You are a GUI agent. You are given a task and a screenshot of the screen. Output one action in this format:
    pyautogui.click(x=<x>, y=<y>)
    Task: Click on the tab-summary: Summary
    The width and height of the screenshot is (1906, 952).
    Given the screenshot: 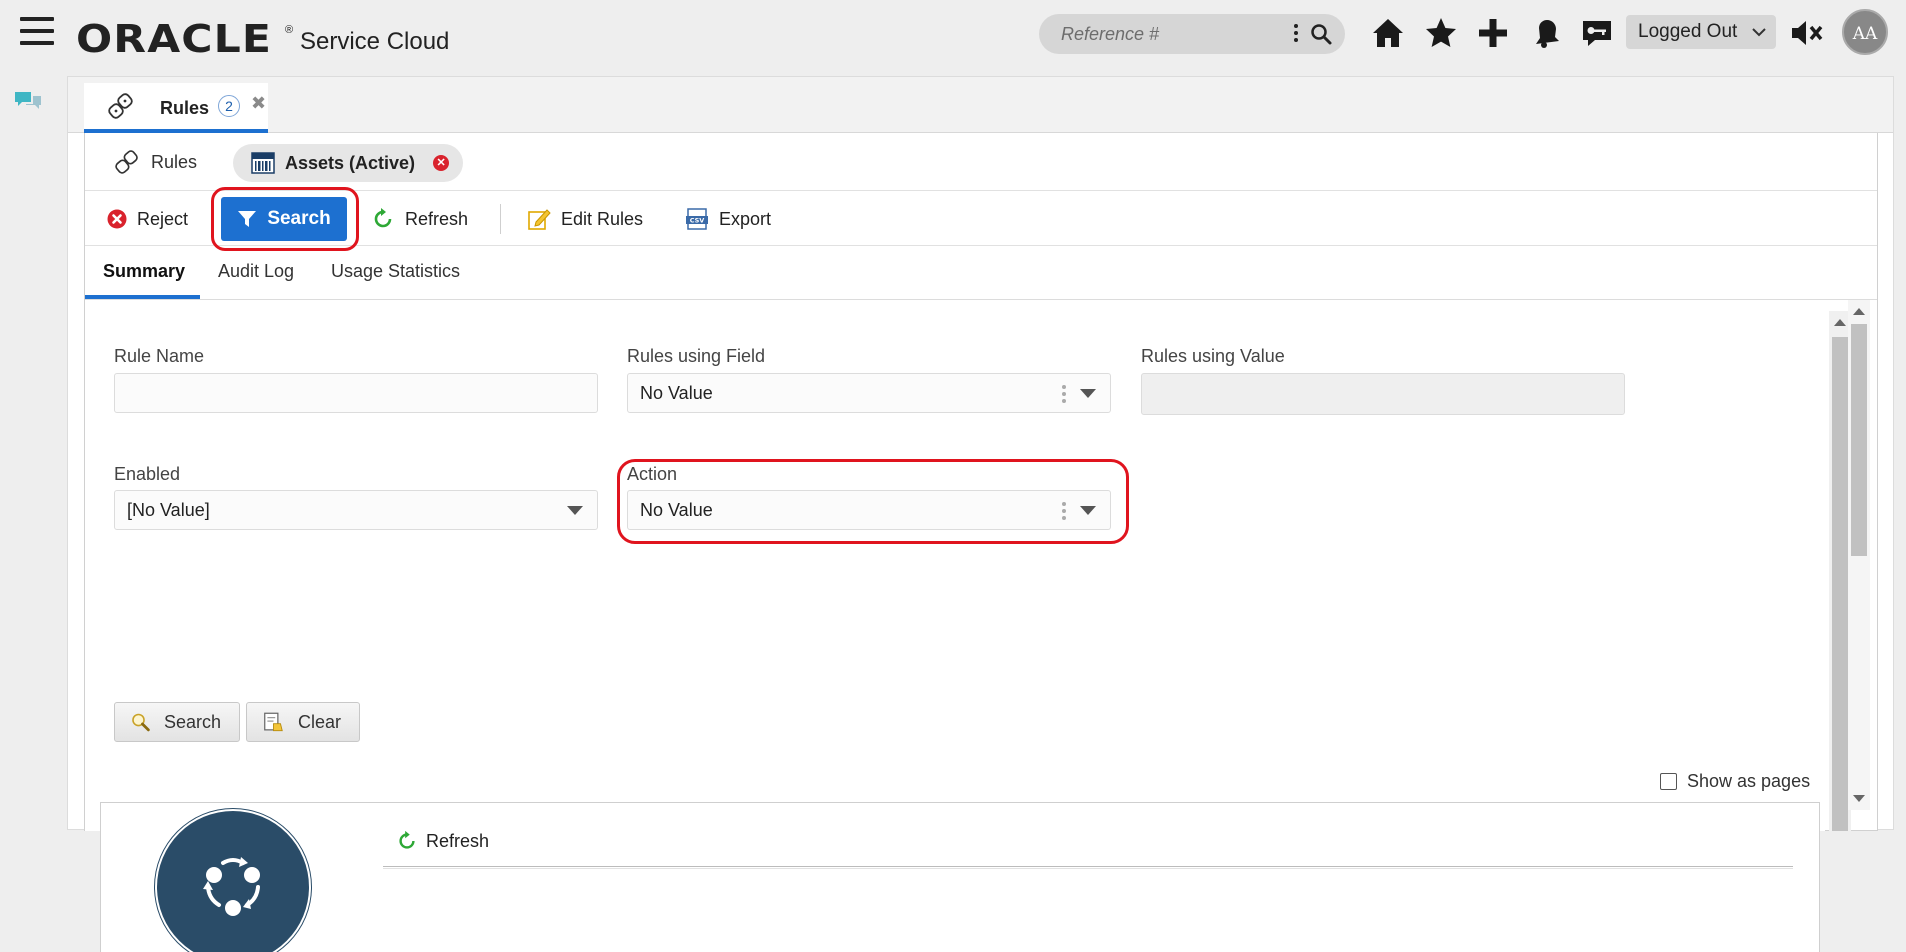 What is the action you would take?
    pyautogui.click(x=144, y=271)
    